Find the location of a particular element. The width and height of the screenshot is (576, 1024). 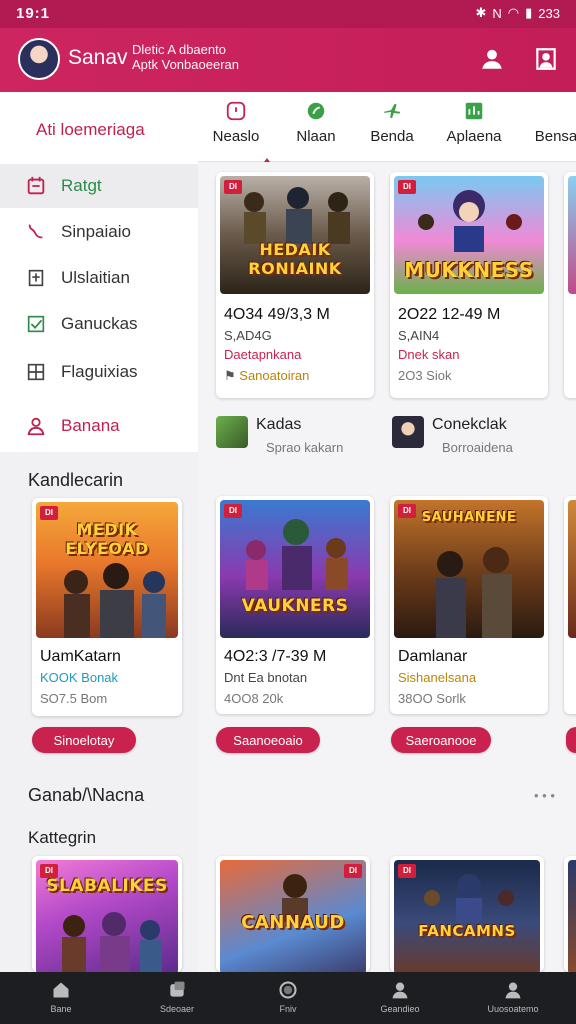

nfc-icon: N is located at coordinates (497, 13).